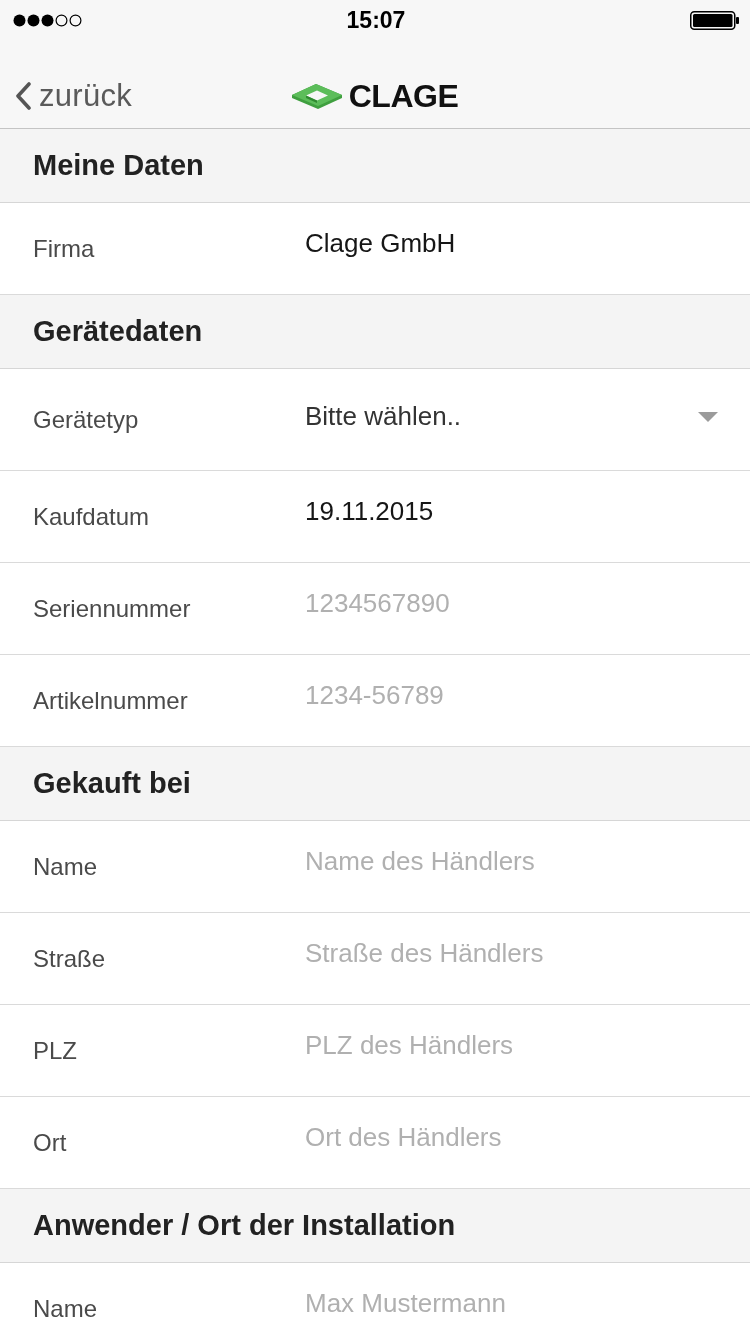 The width and height of the screenshot is (750, 1334). Describe the element at coordinates (714, 20) in the screenshot. I see `battery-icon` at that location.